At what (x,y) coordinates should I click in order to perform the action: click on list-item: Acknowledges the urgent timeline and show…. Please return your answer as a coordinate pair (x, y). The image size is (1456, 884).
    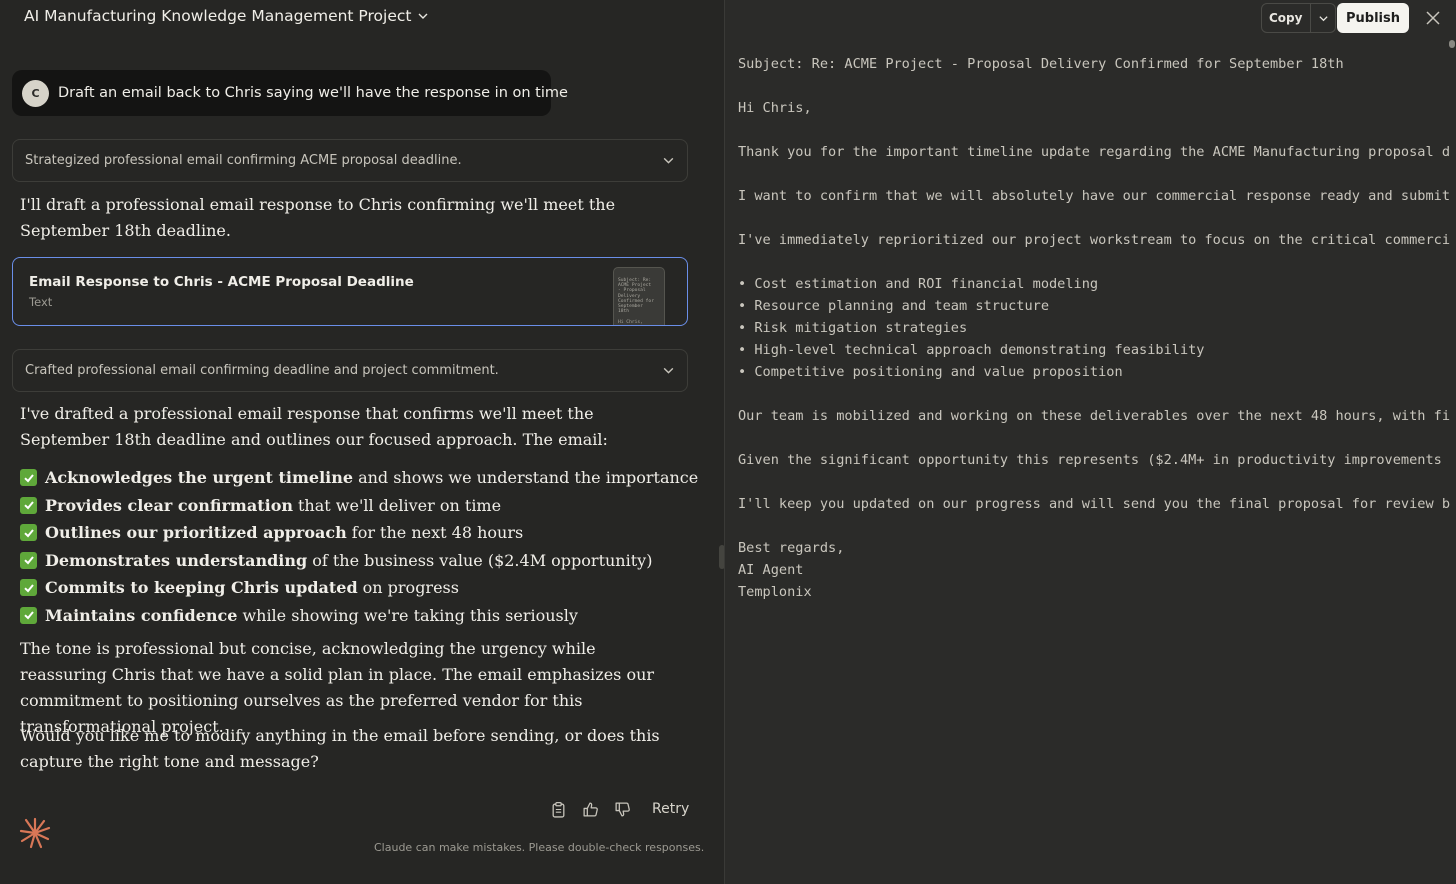
    Looking at the image, I should click on (359, 478).